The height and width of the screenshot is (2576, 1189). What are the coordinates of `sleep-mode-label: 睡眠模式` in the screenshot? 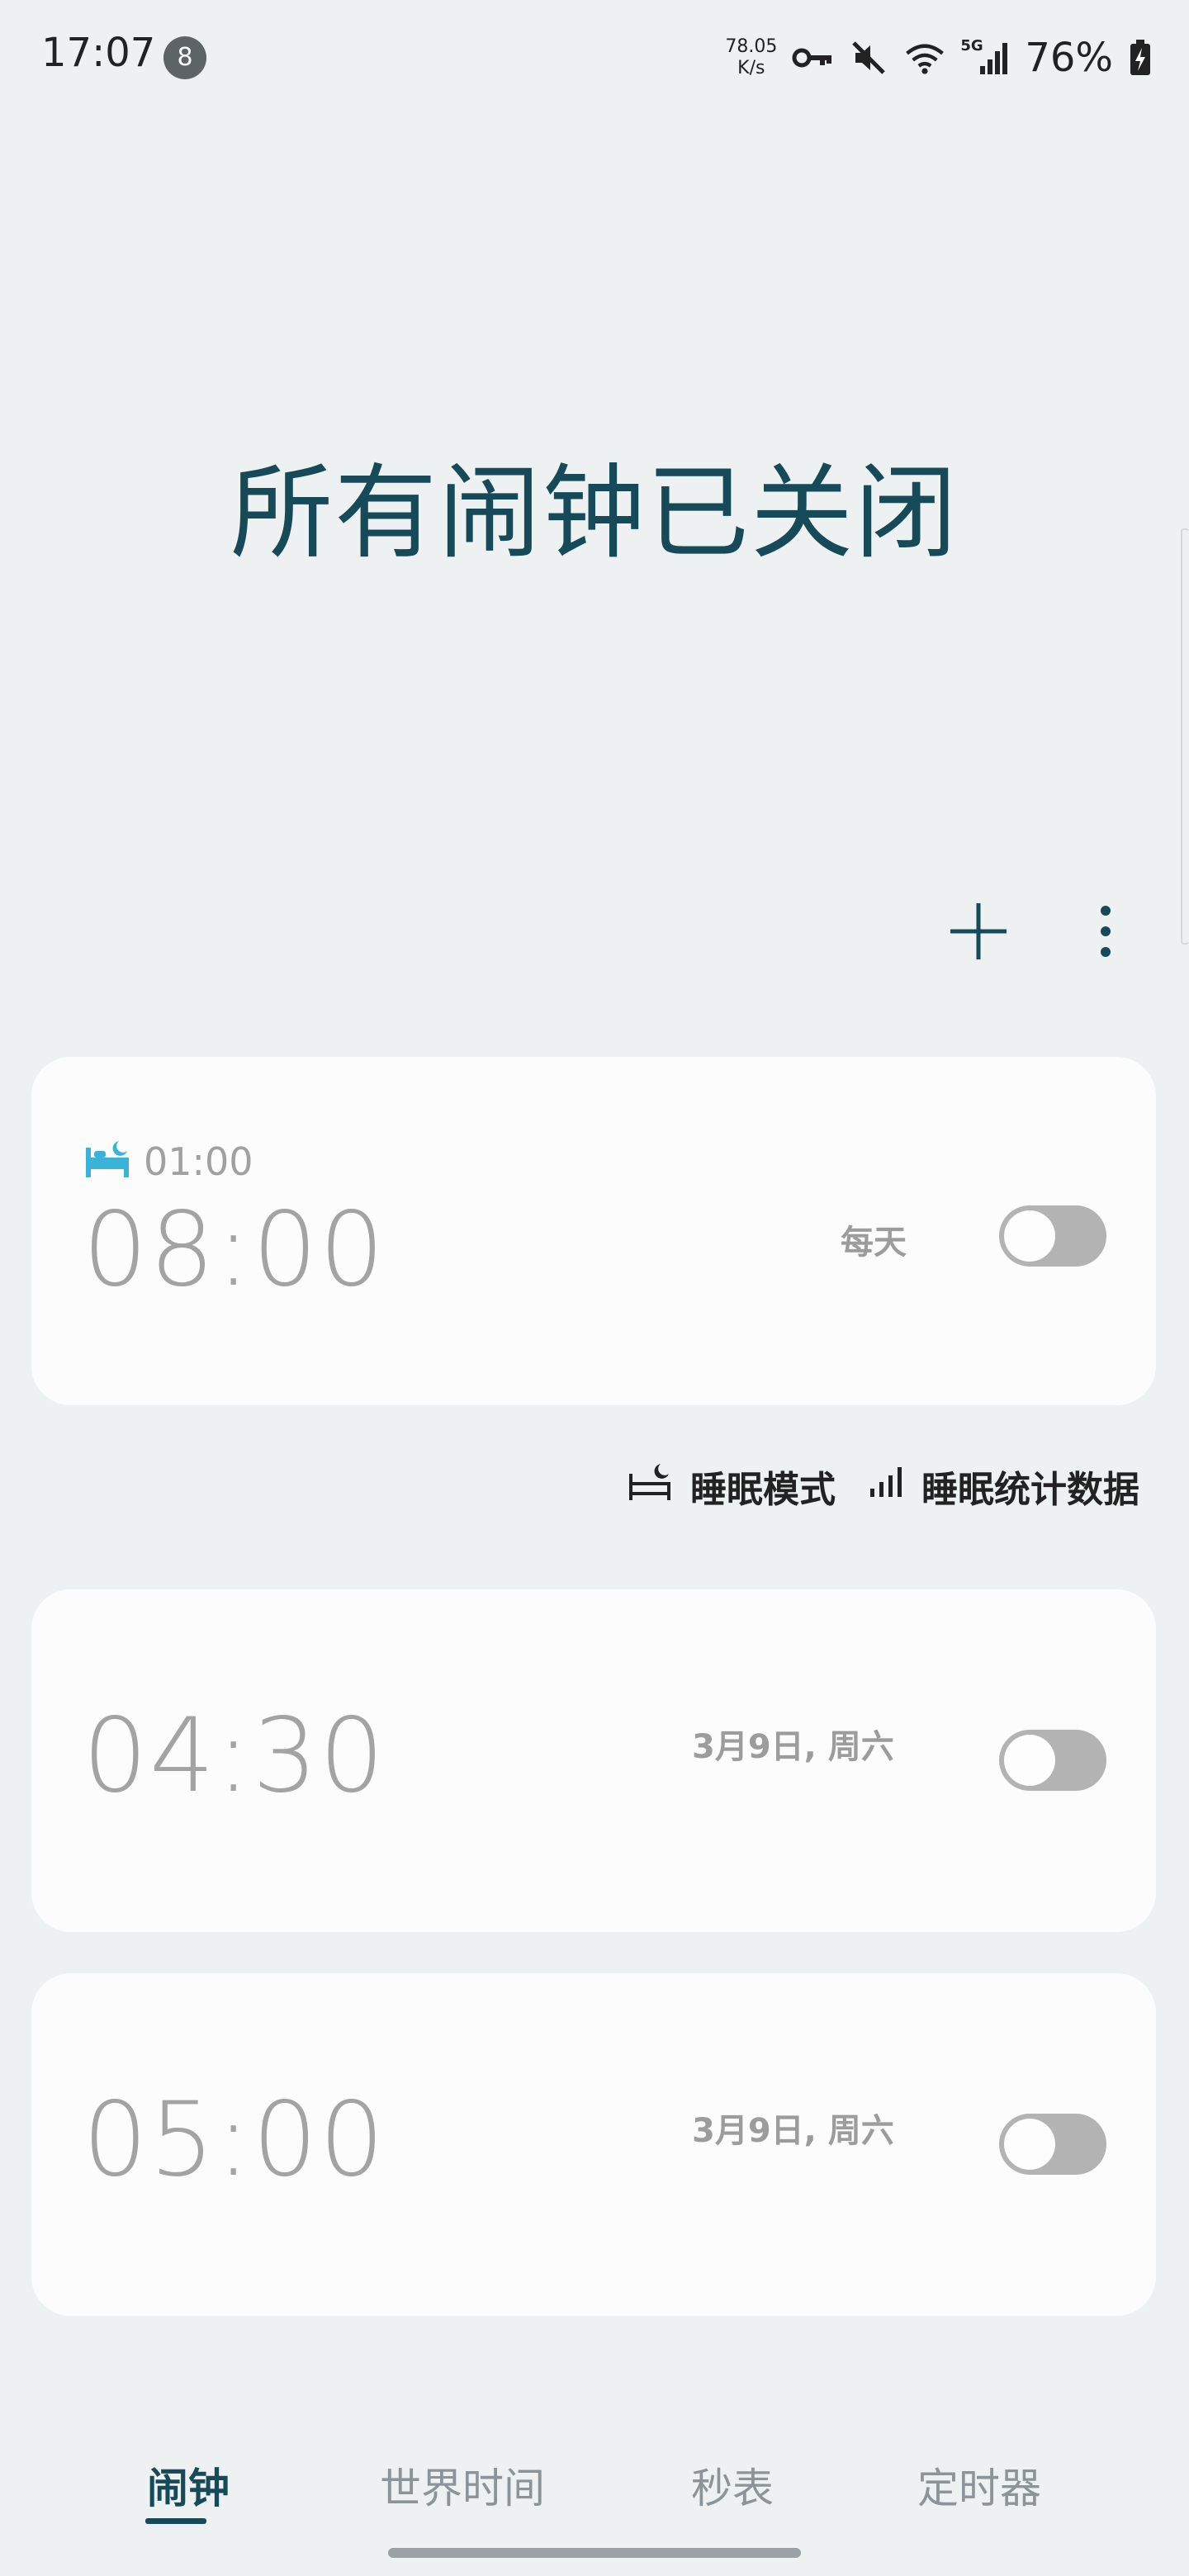 It's located at (763, 1490).